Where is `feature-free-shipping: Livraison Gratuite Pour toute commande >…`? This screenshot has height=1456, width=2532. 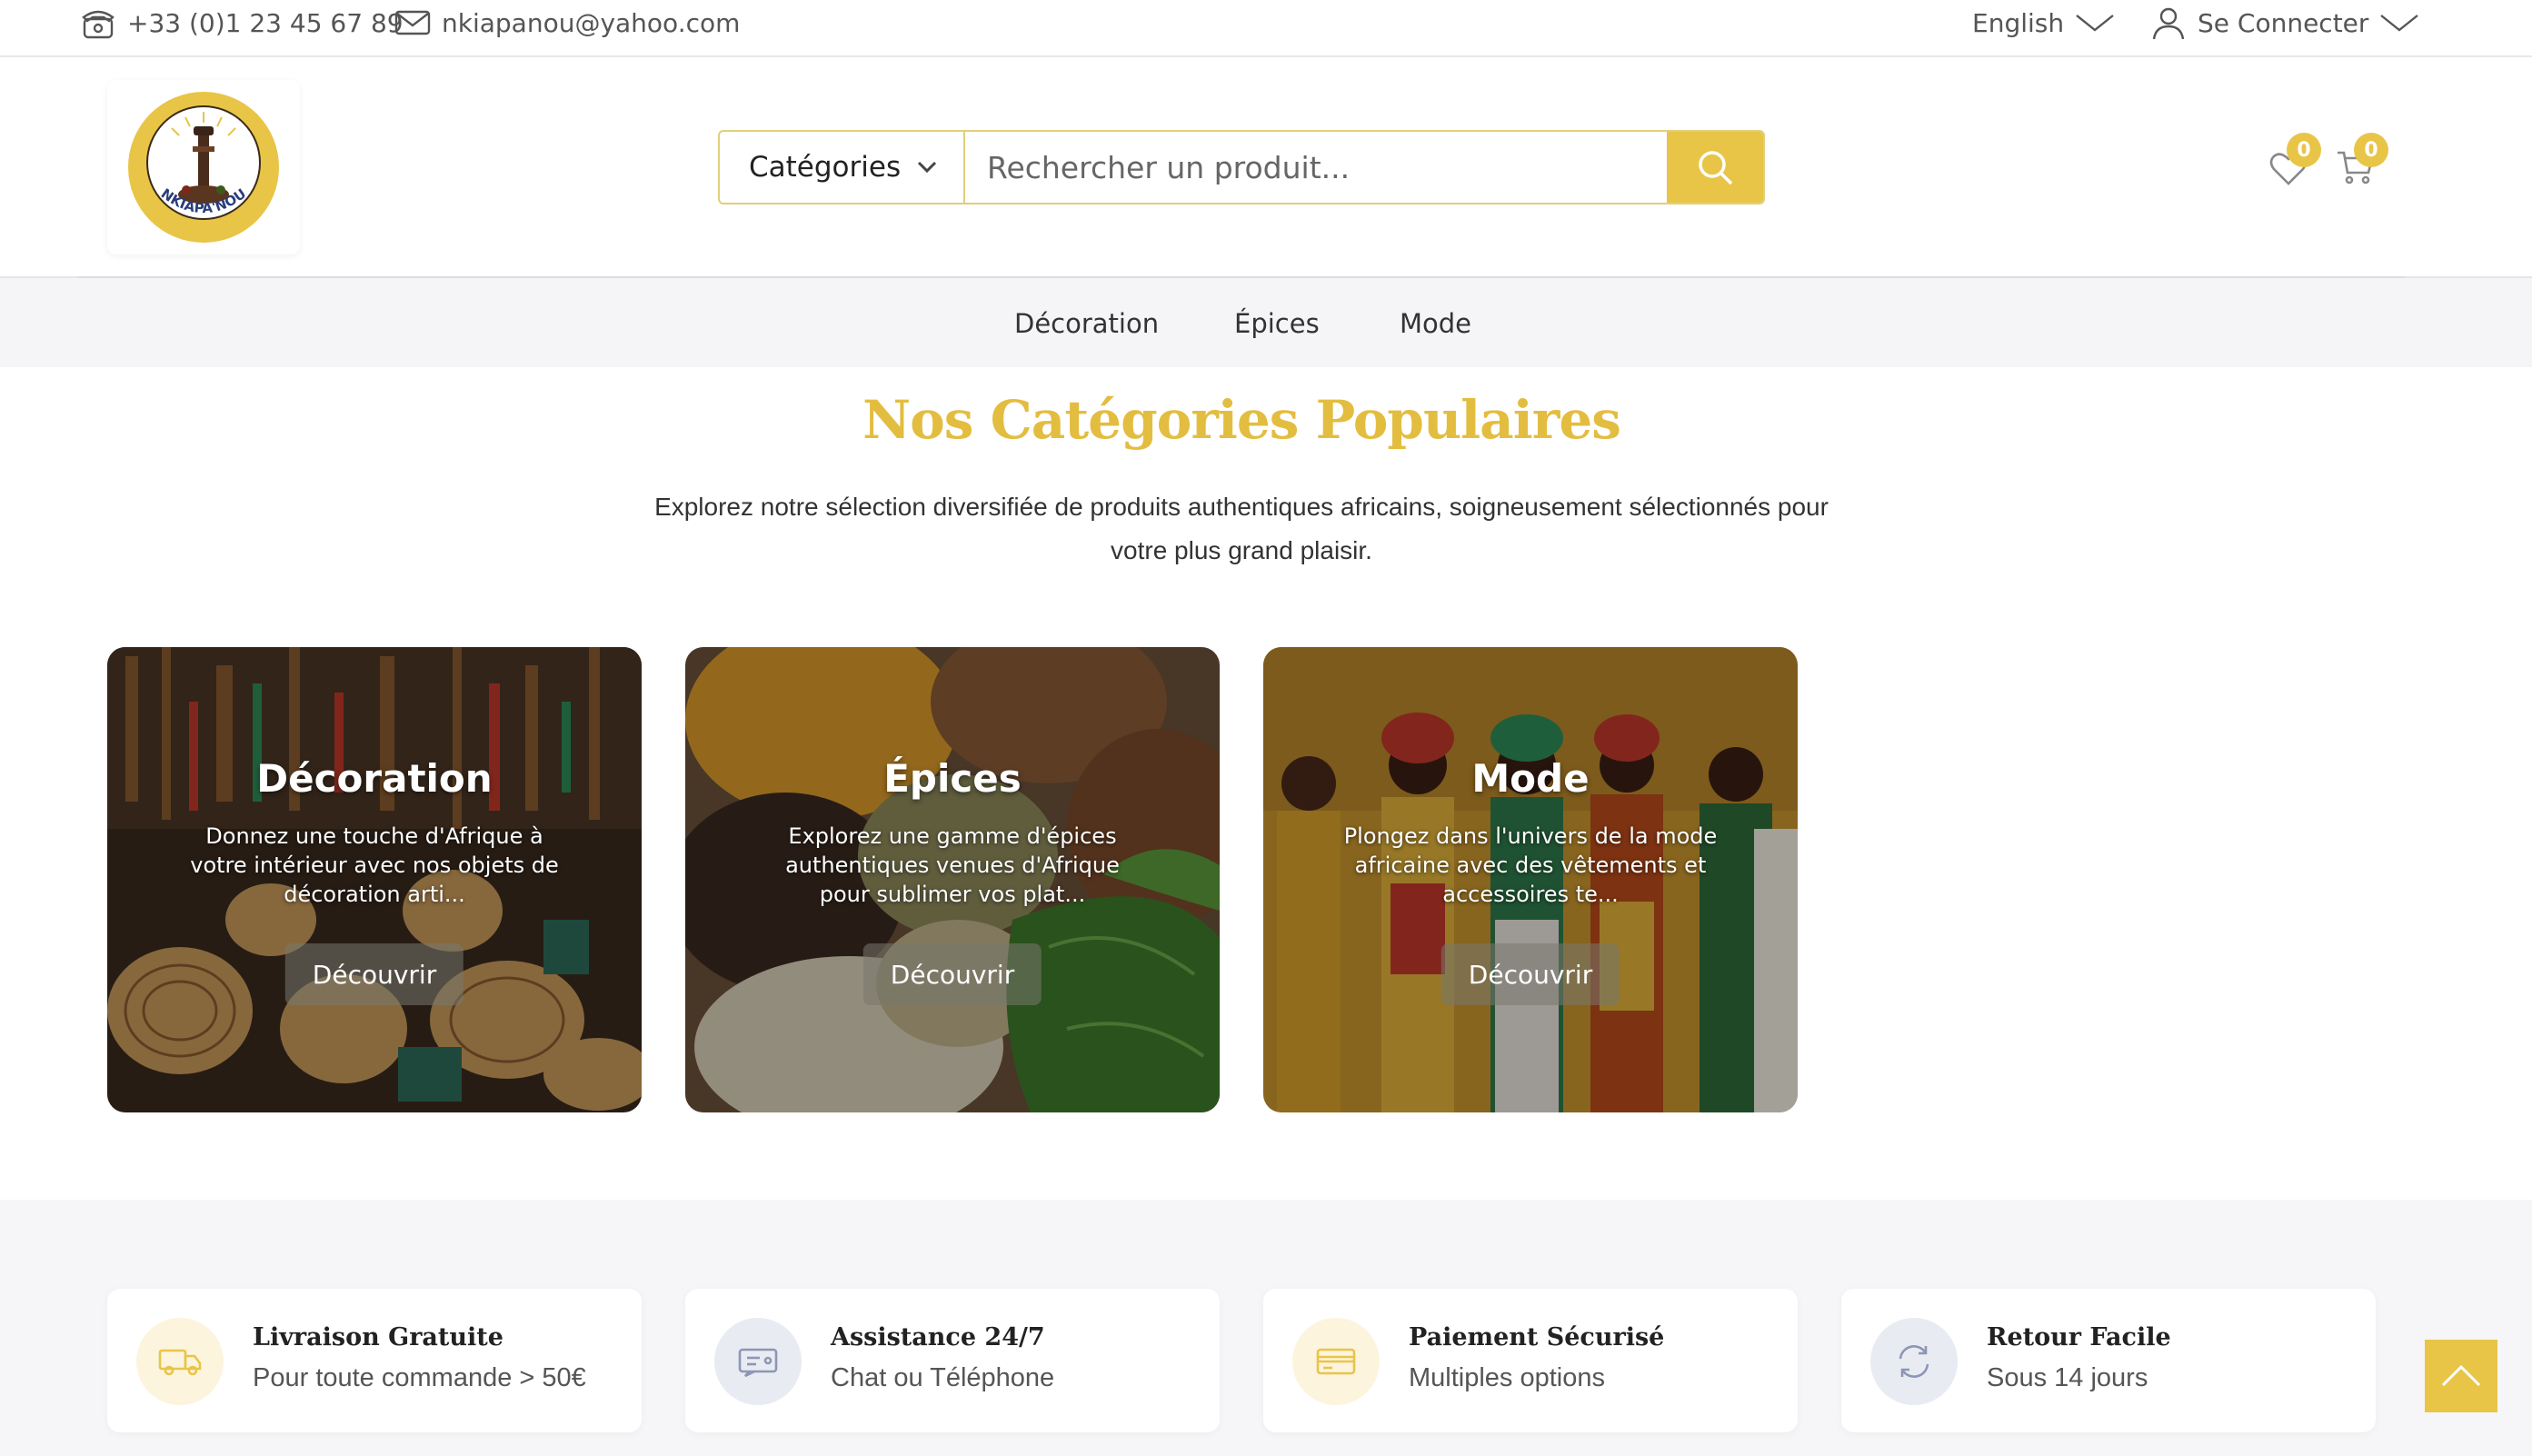
feature-free-shipping: Livraison Gratuite Pour toute commande >… is located at coordinates (375, 1361).